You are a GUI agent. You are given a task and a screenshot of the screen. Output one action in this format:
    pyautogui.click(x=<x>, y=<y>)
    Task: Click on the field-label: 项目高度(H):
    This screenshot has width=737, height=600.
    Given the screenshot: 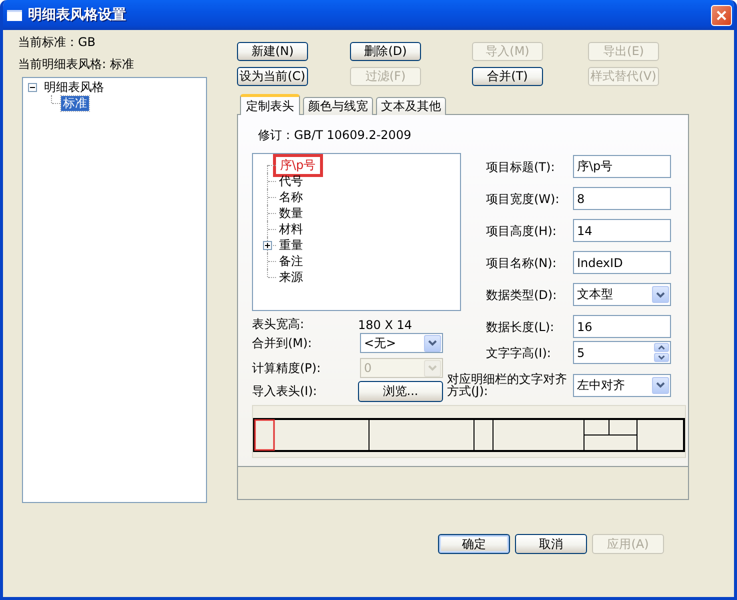 What is the action you would take?
    pyautogui.click(x=521, y=230)
    